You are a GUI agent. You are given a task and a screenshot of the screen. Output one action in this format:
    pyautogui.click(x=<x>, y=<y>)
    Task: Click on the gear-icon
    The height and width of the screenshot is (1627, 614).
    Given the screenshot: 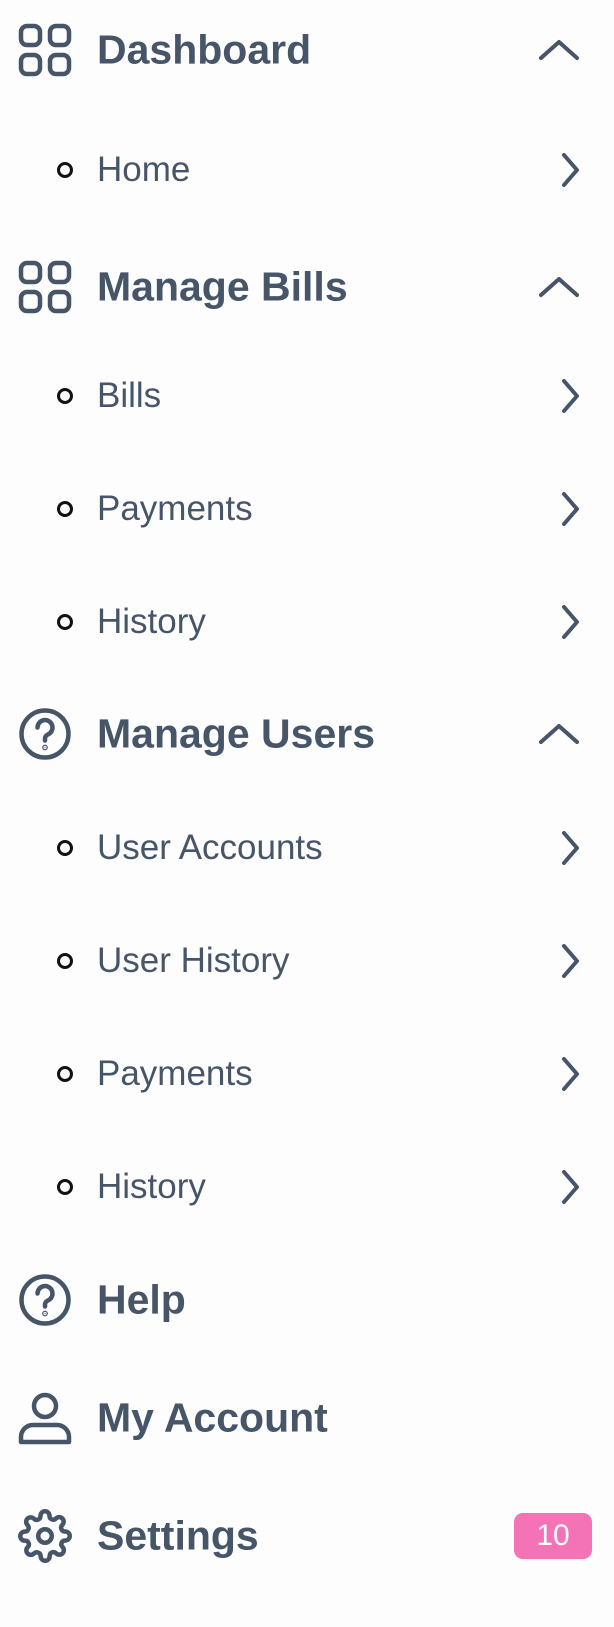 What is the action you would take?
    pyautogui.click(x=45, y=1536)
    